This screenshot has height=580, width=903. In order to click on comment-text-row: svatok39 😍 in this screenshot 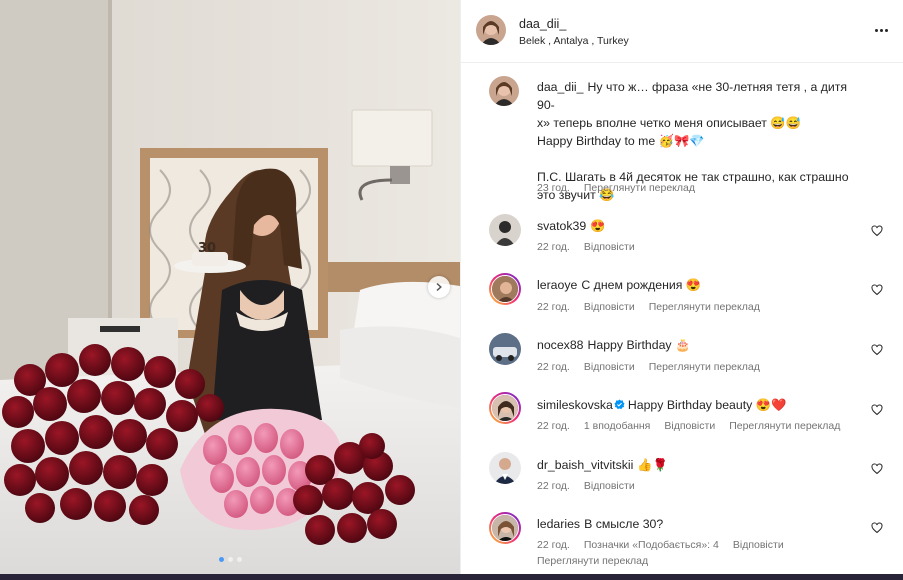, I will do `click(571, 226)`.